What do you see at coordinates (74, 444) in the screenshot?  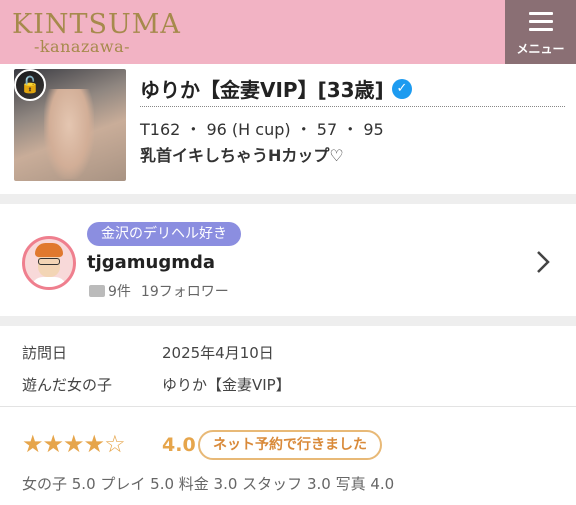 I see `star-rating: ★★★★☆` at bounding box center [74, 444].